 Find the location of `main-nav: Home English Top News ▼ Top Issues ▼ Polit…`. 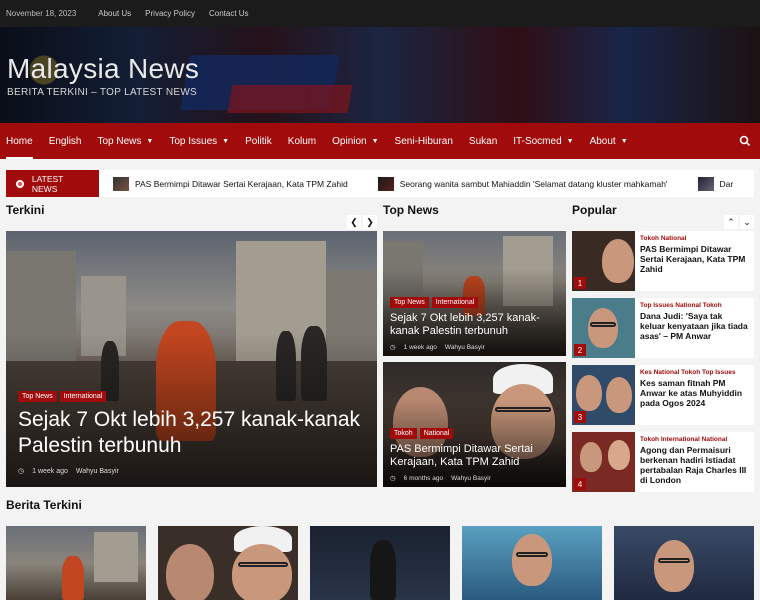

main-nav: Home English Top News ▼ Top Issues ▼ Polit… is located at coordinates (380, 141).